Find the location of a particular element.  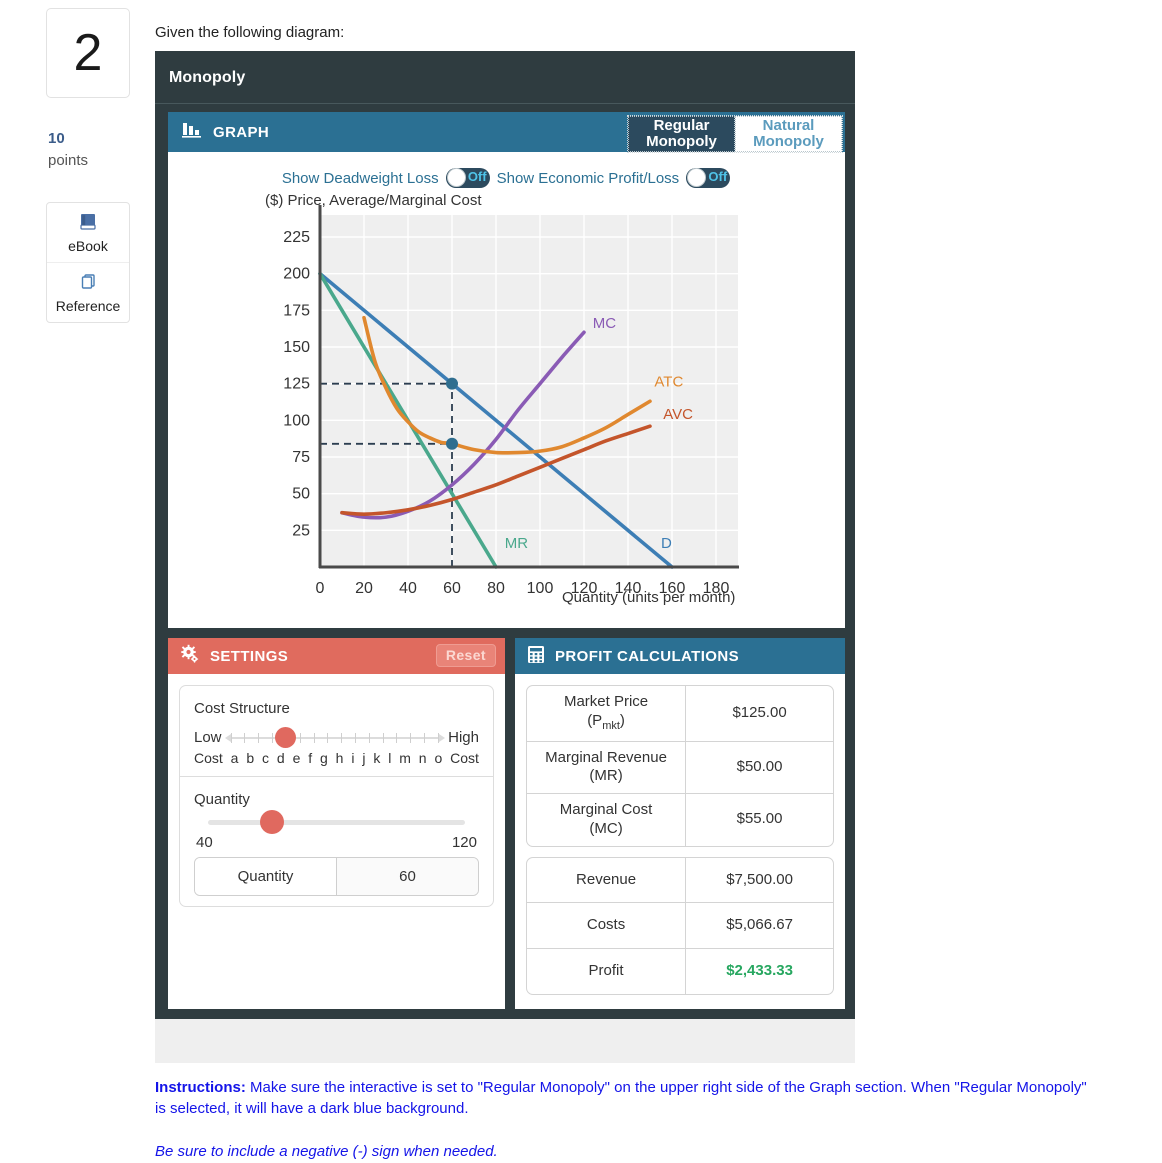

quantity-range-labels: 40 120 is located at coordinates (336, 842).